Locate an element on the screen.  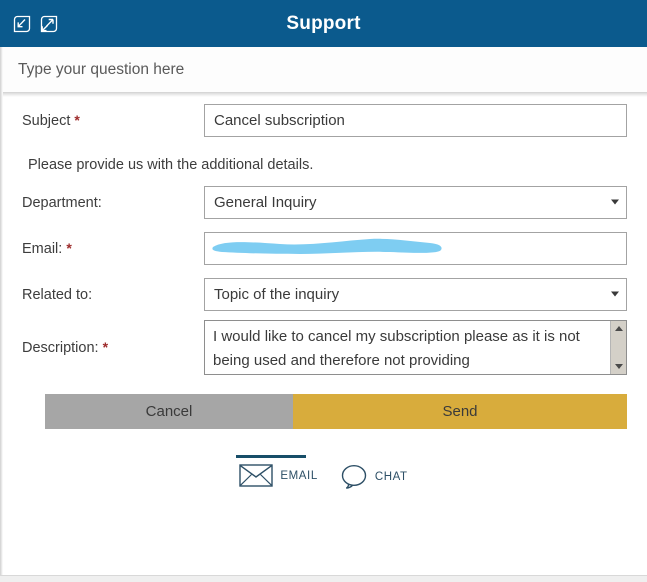
email-field-wrap is located at coordinates (415, 248).